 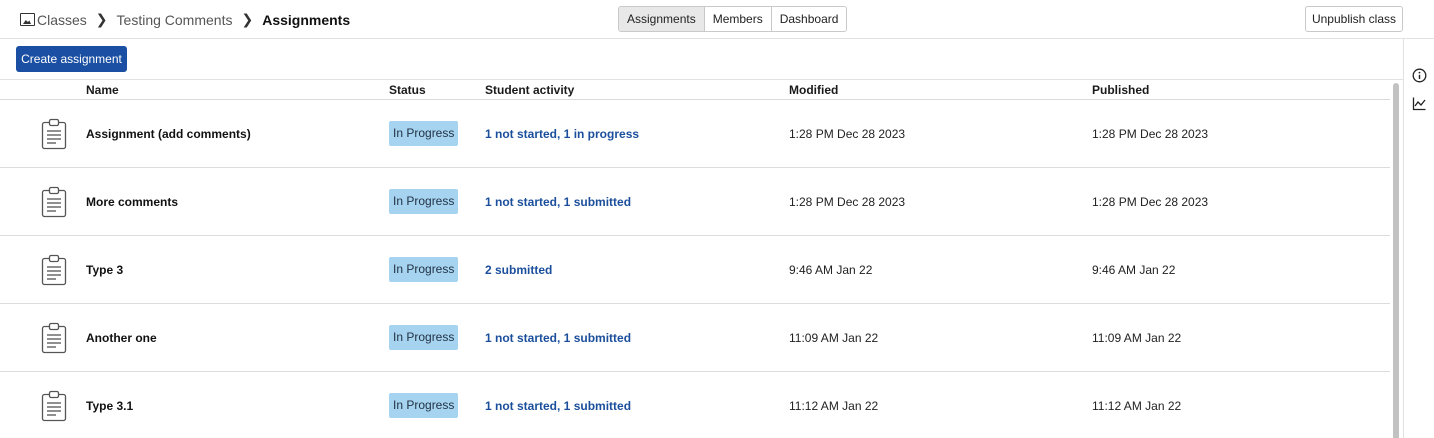 I want to click on scrollbar-thumb, so click(x=1396, y=260).